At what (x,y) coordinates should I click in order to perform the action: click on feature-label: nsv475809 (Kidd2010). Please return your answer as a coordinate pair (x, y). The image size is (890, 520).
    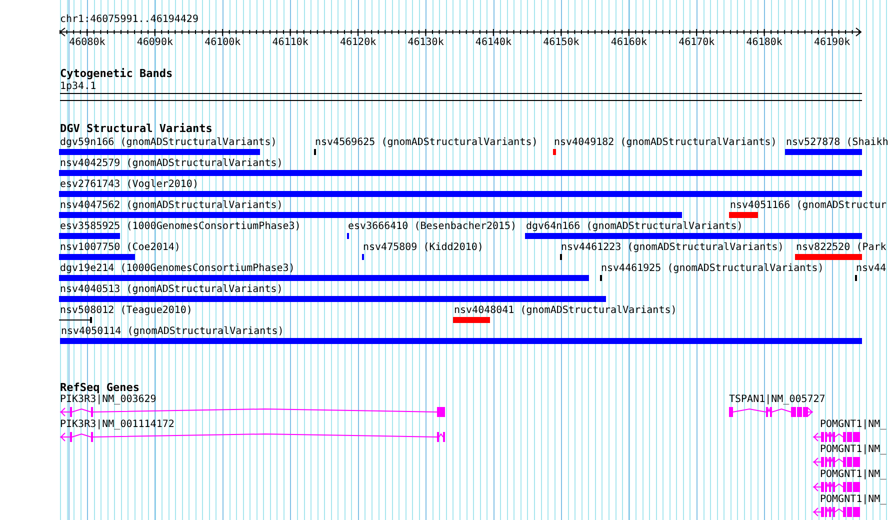
    Looking at the image, I should click on (423, 247).